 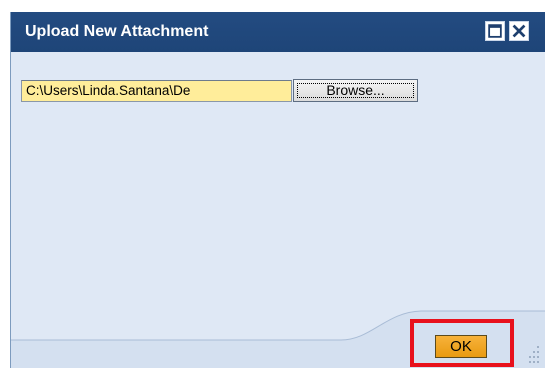 I want to click on resize-grip-icon, so click(x=535, y=354).